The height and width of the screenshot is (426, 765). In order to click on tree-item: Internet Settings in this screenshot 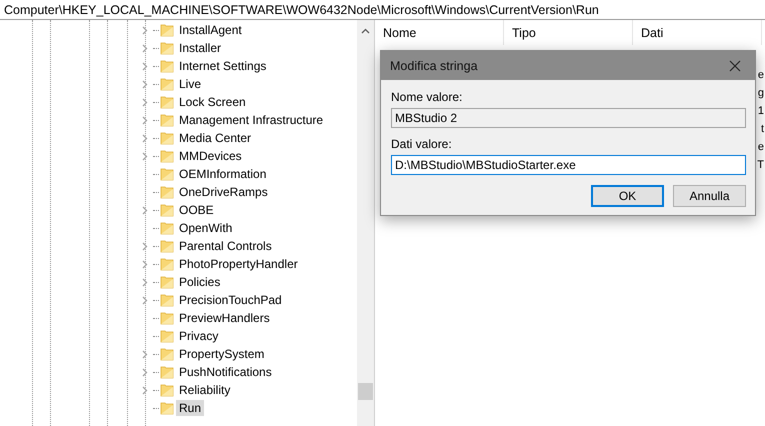, I will do `click(223, 66)`.